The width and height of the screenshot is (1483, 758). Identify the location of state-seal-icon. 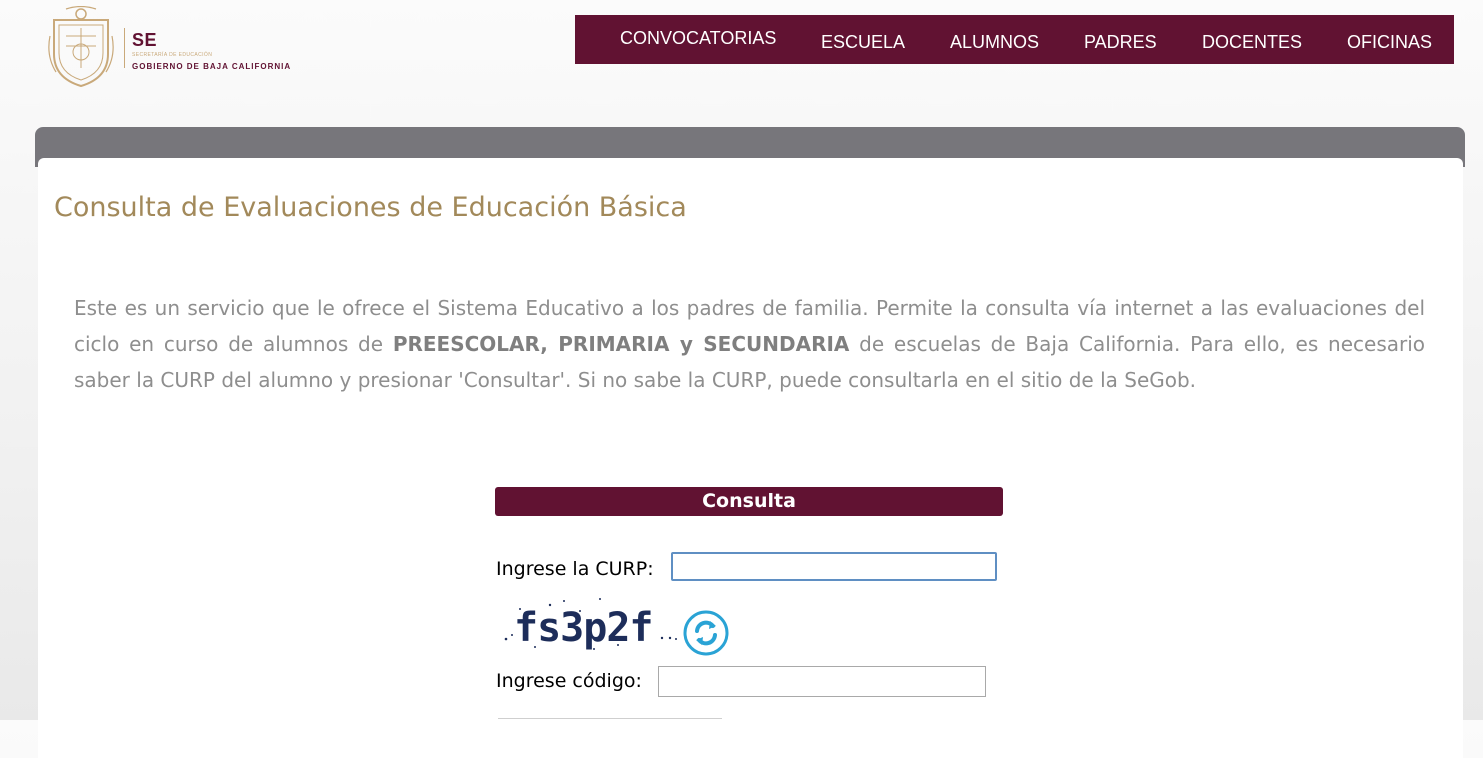
(81, 47).